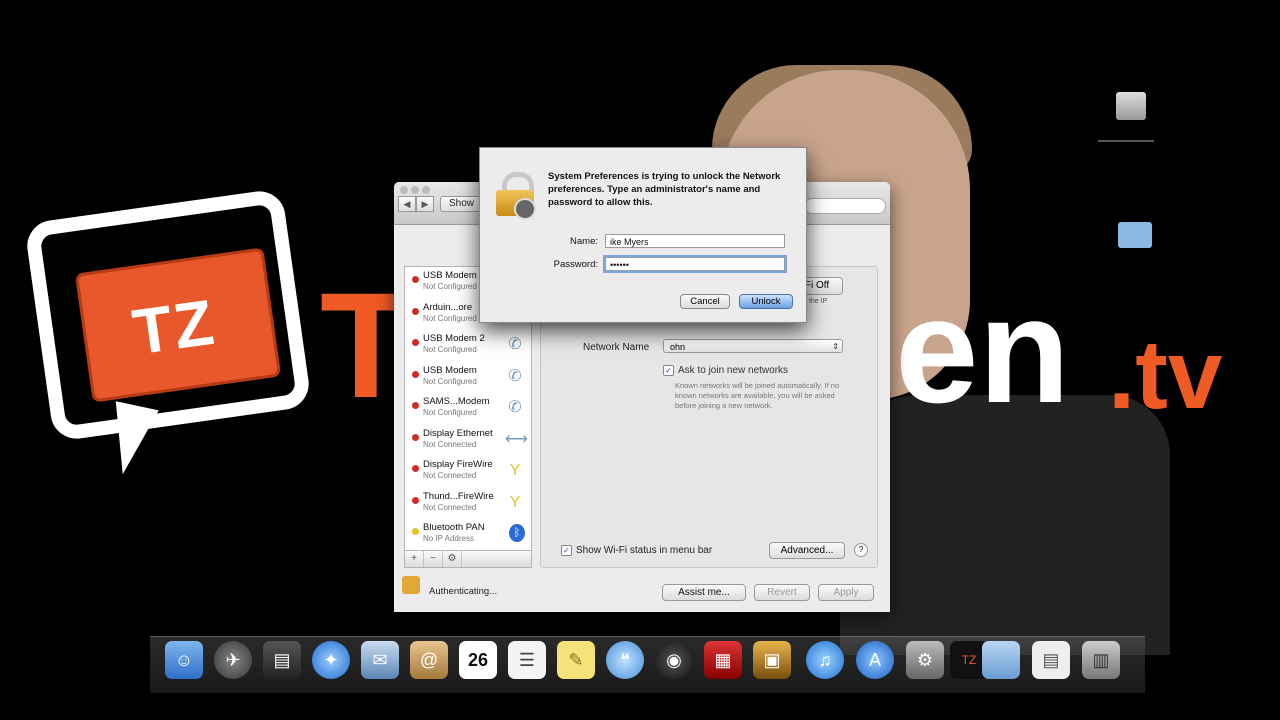 The image size is (1280, 720). I want to click on ask-join-option: ✓ Ask to join new networks, so click(725, 370).